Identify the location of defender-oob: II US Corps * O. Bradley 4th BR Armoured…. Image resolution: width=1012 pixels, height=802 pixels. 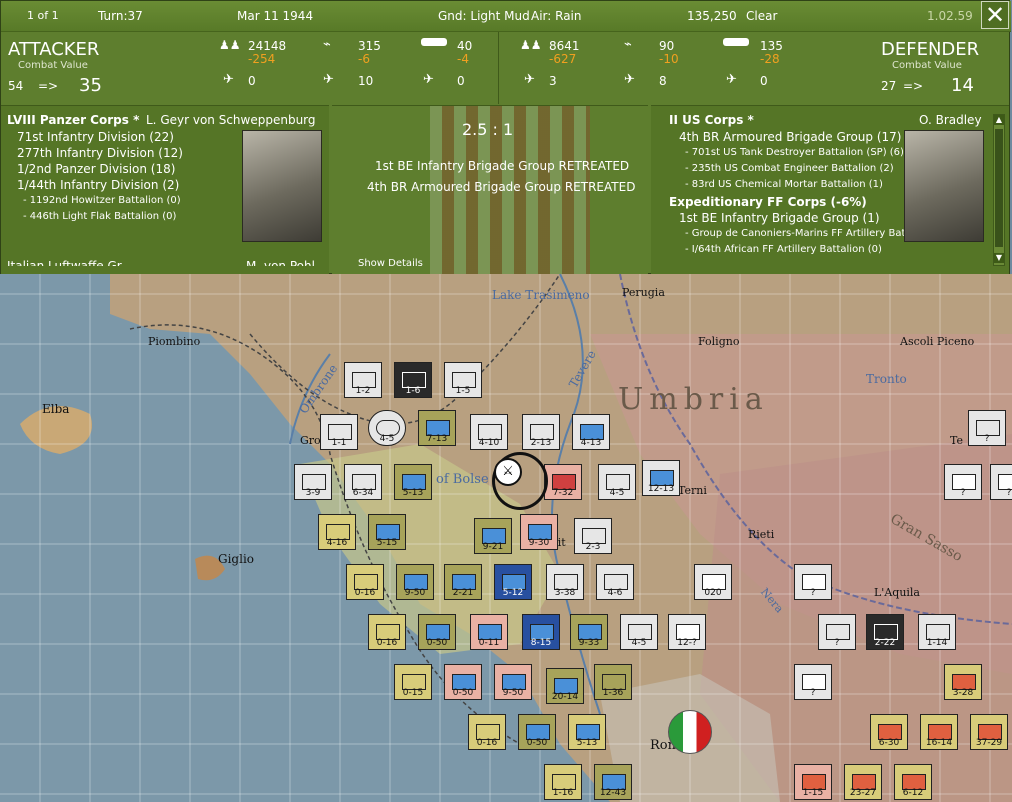
(830, 189).